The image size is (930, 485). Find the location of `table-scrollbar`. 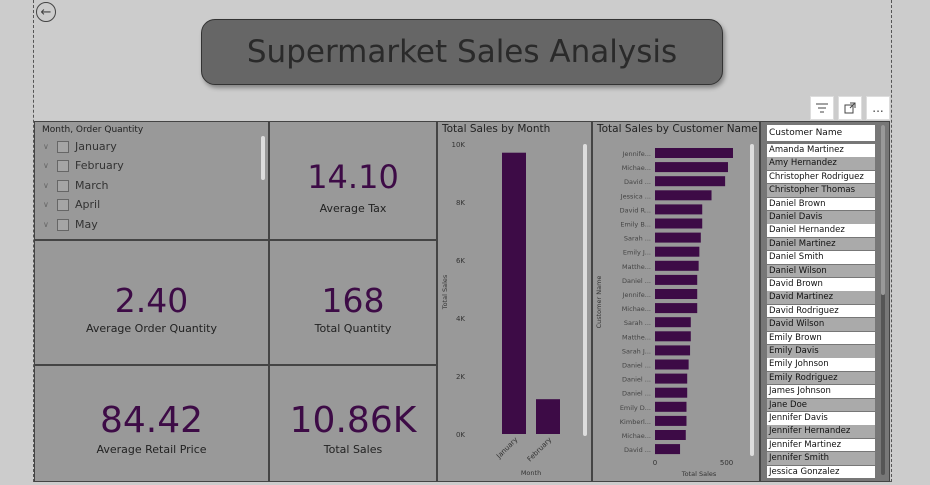

table-scrollbar is located at coordinates (883, 300).